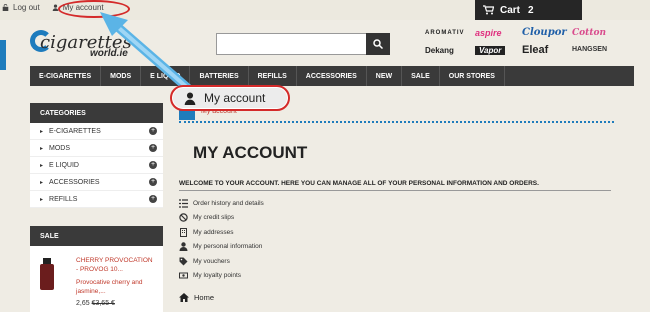 The image size is (650, 312). I want to click on product-image, so click(47, 274).